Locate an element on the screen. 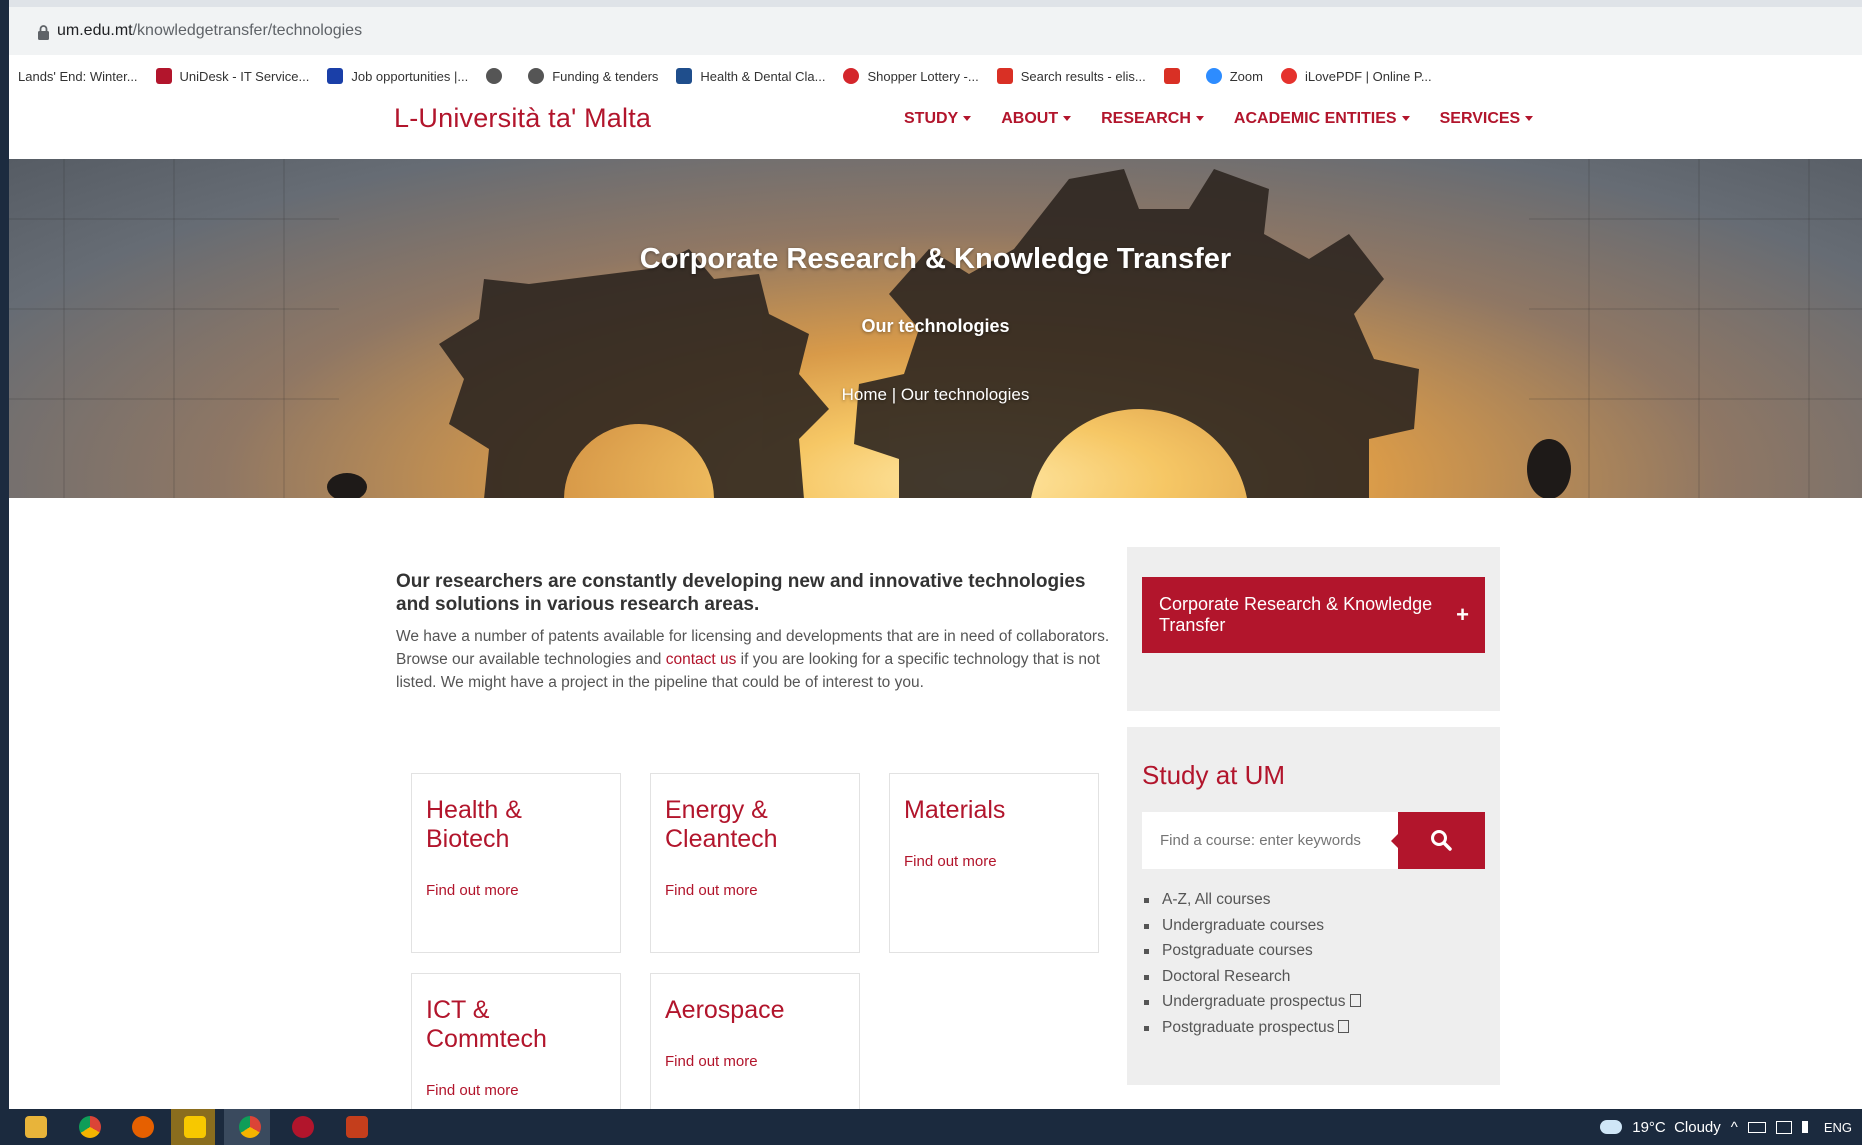  card-aerospace: Aerospace Find out more is located at coordinates (755, 1041).